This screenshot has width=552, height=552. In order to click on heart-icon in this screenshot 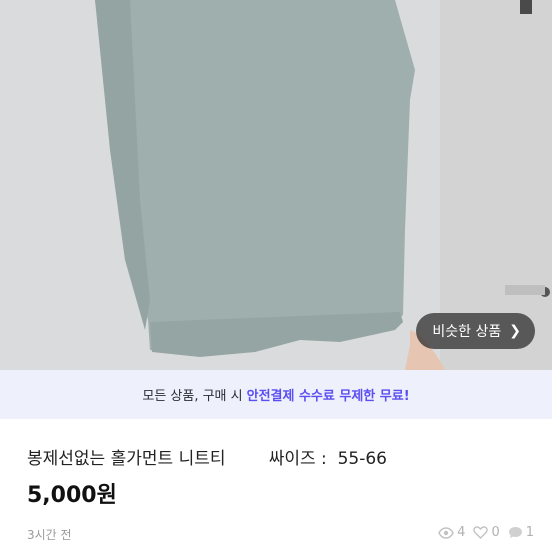, I will do `click(481, 532)`.